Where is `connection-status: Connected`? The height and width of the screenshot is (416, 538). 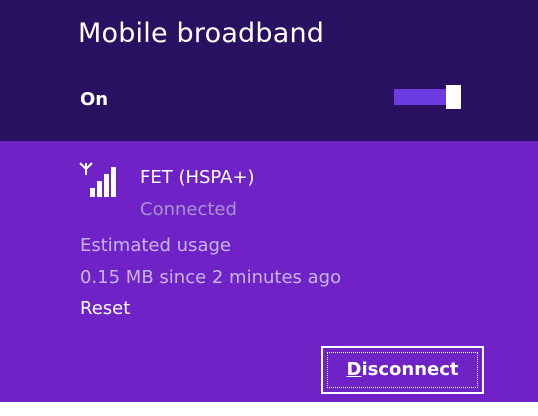
connection-status: Connected is located at coordinates (188, 209).